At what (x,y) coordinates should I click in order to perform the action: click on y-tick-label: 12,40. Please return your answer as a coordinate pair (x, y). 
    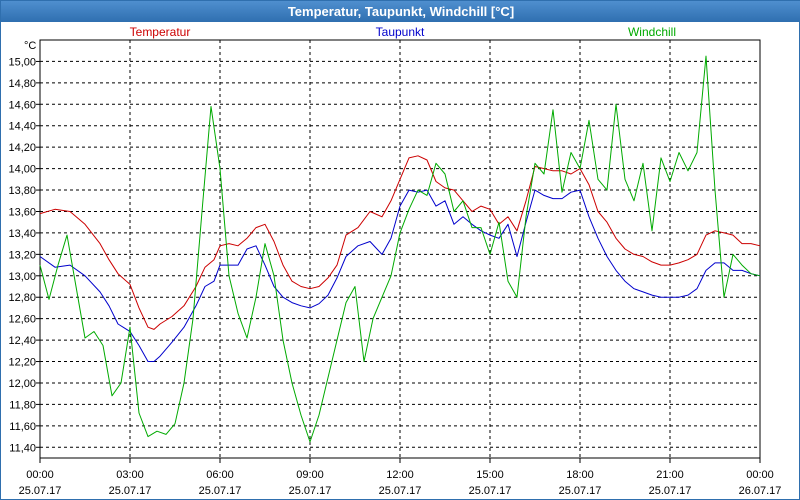
    Looking at the image, I should click on (22, 341).